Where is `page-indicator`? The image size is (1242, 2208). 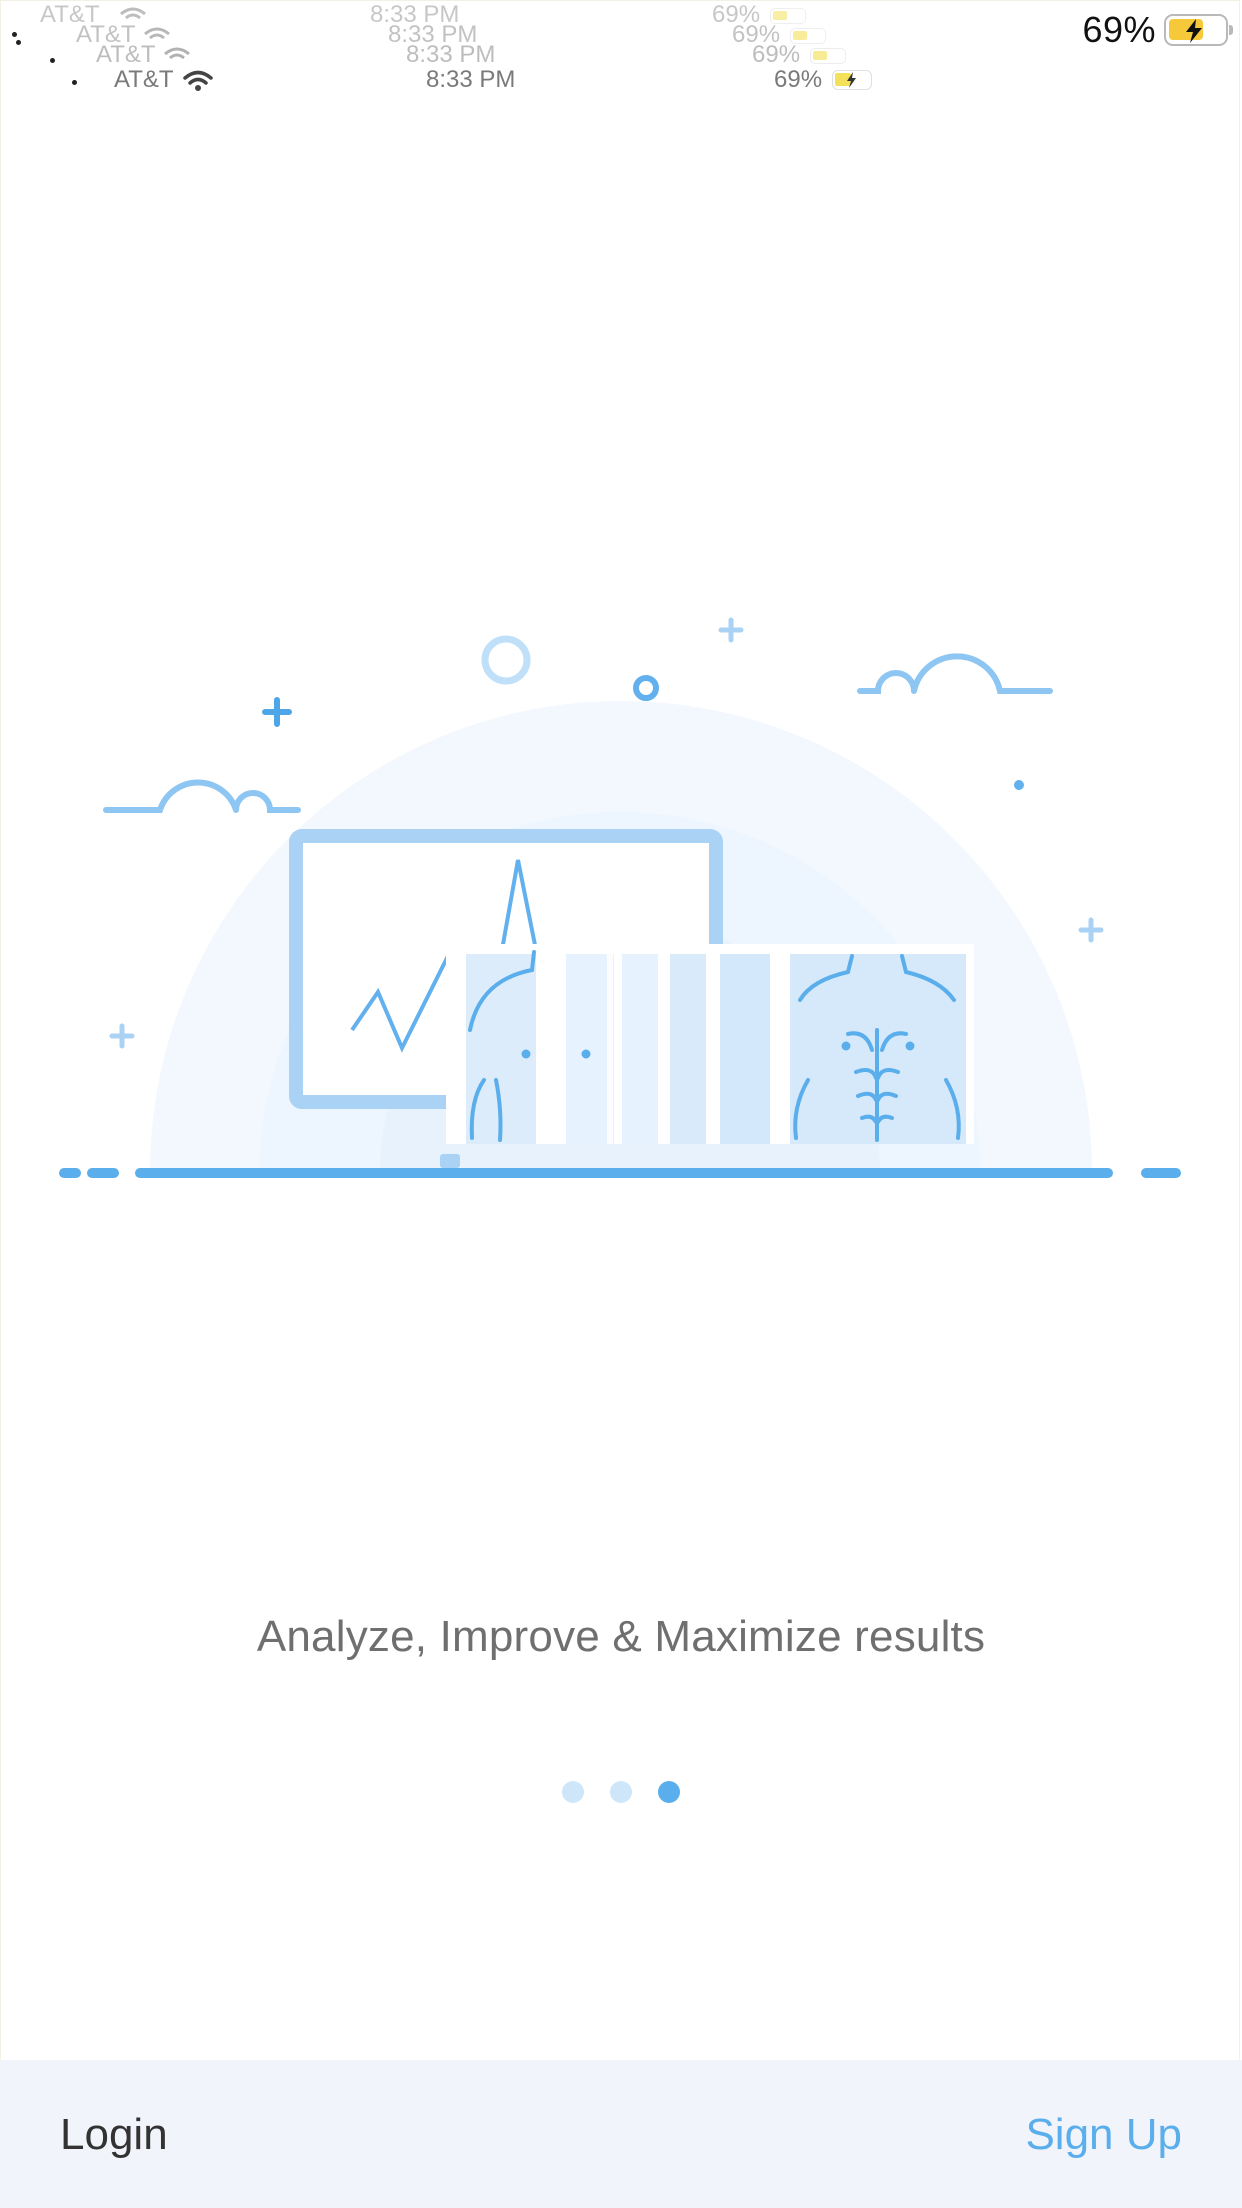 page-indicator is located at coordinates (621, 1792).